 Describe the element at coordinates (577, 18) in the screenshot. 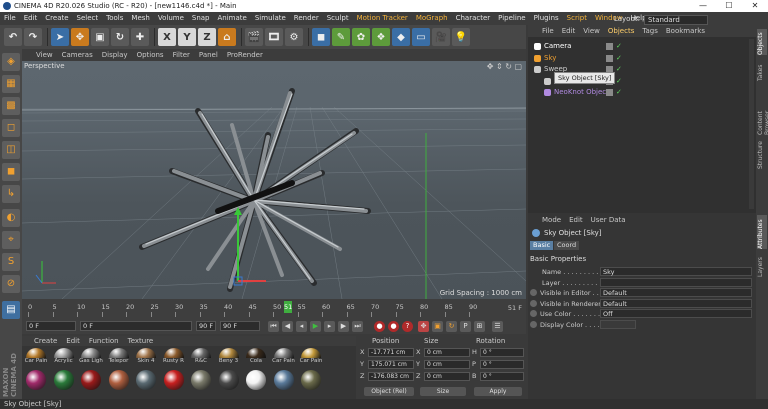

I see `menu-script: Script` at that location.